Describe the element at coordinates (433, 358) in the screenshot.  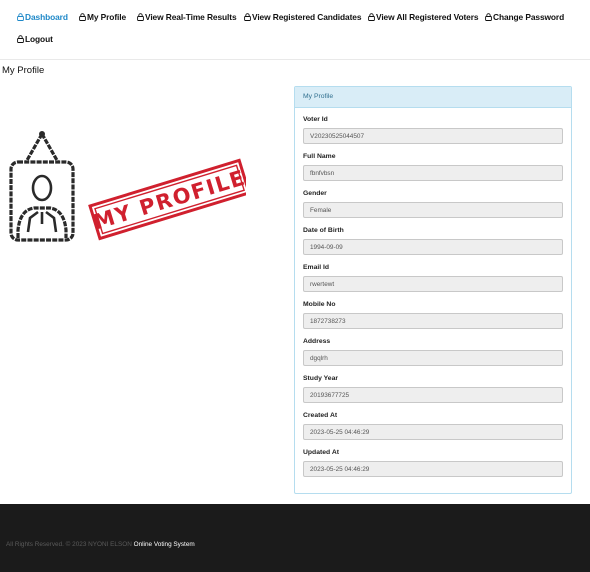
I see `address-field: dgqlrh` at that location.